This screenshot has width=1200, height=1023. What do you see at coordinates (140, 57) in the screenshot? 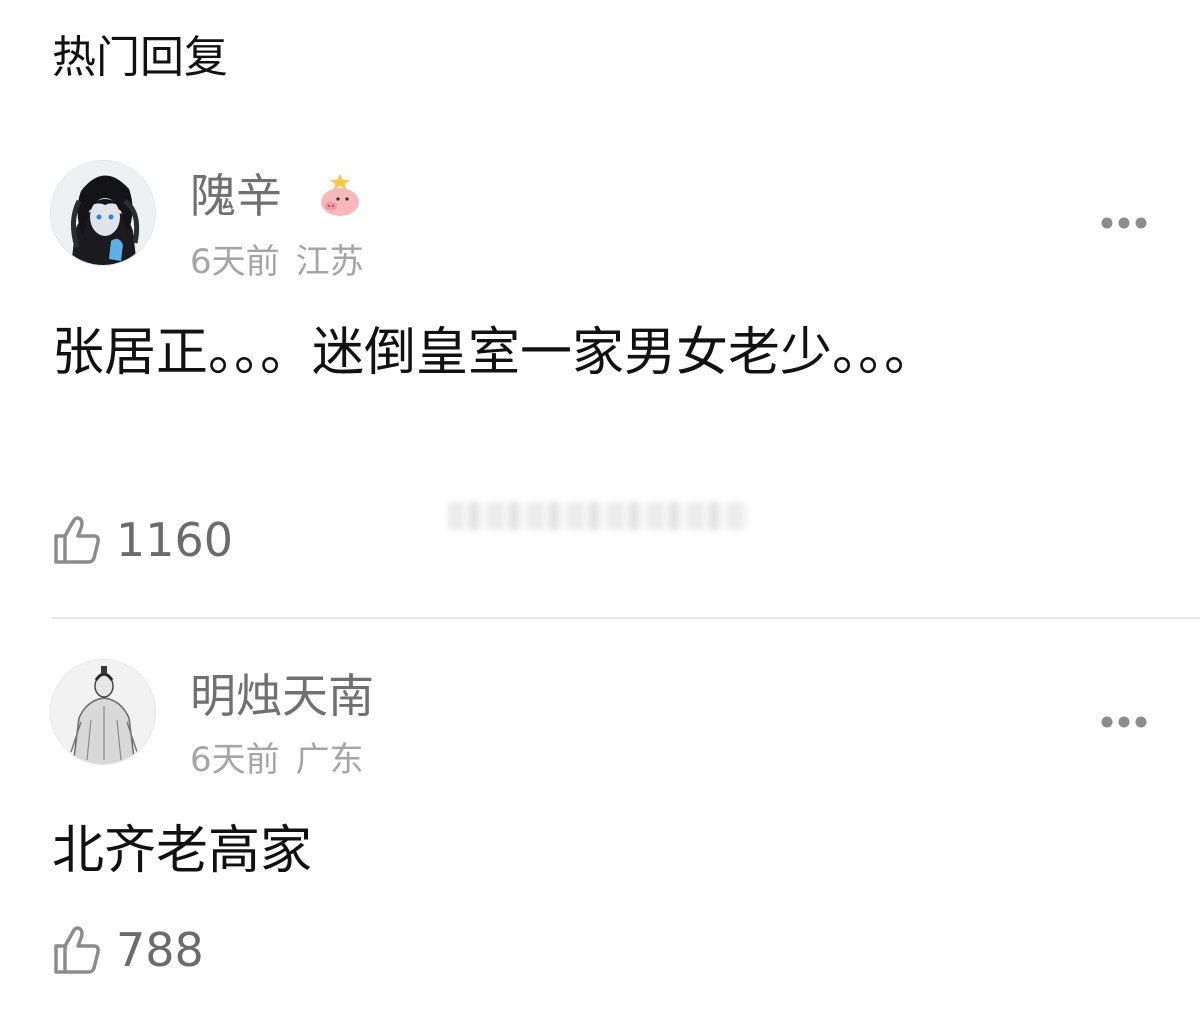
I see `section-title: 热门回复` at bounding box center [140, 57].